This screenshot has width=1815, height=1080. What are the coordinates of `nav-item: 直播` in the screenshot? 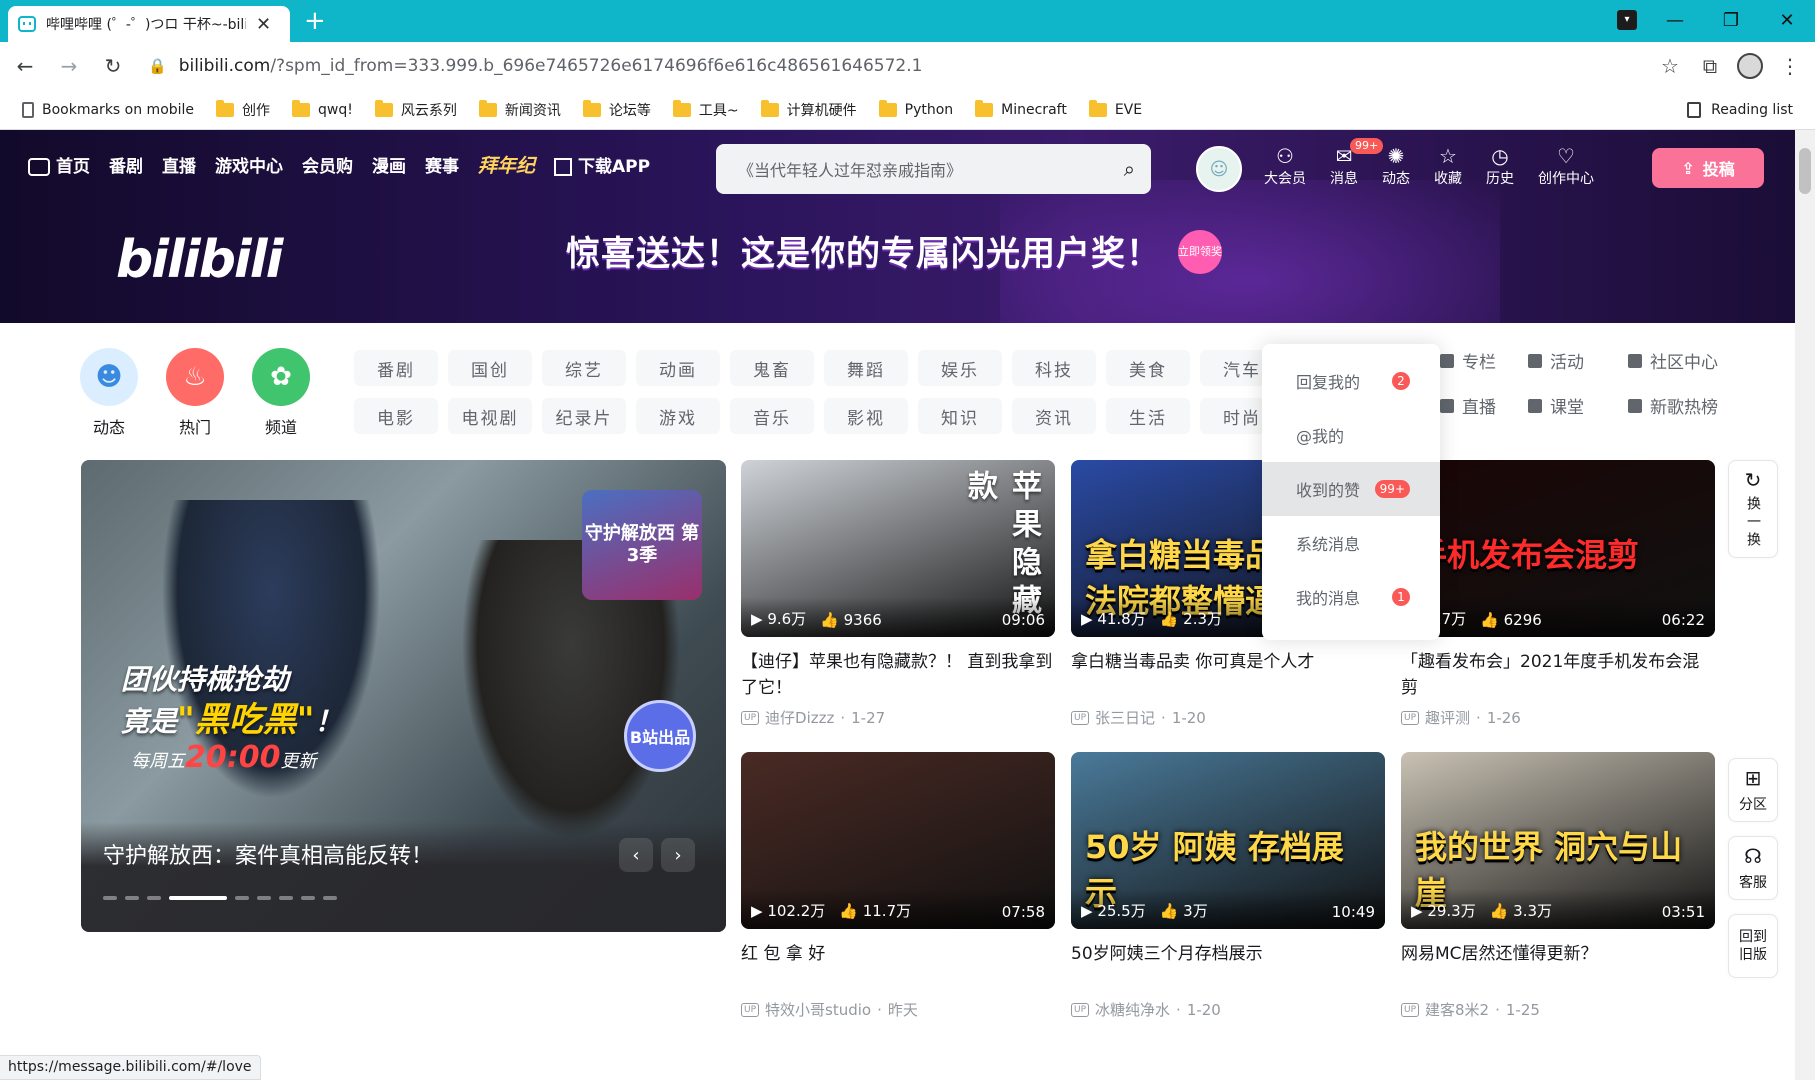 It's located at (179, 164).